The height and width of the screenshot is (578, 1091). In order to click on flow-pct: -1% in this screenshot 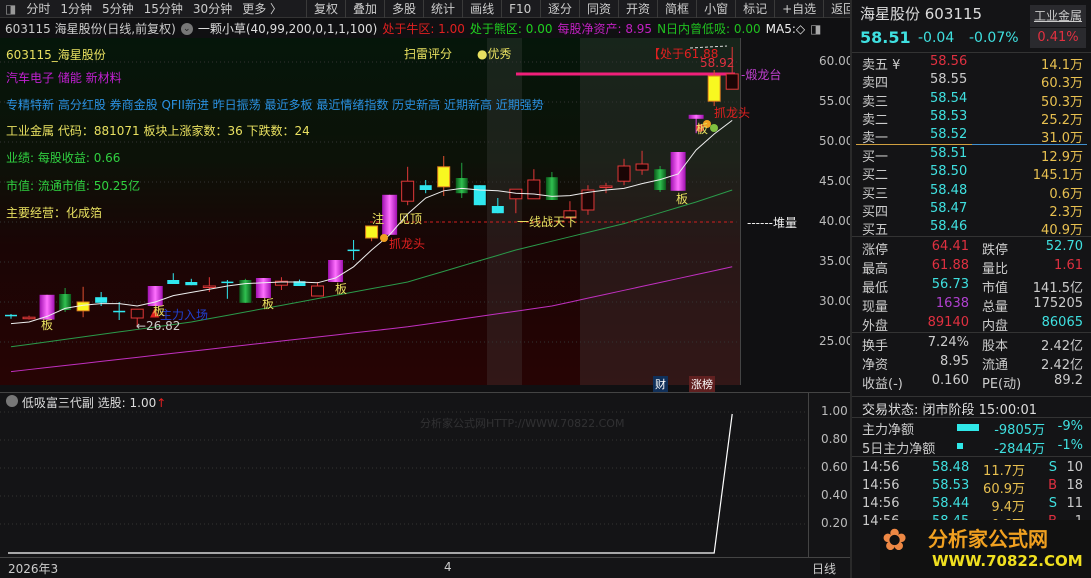, I will do `click(1070, 445)`.